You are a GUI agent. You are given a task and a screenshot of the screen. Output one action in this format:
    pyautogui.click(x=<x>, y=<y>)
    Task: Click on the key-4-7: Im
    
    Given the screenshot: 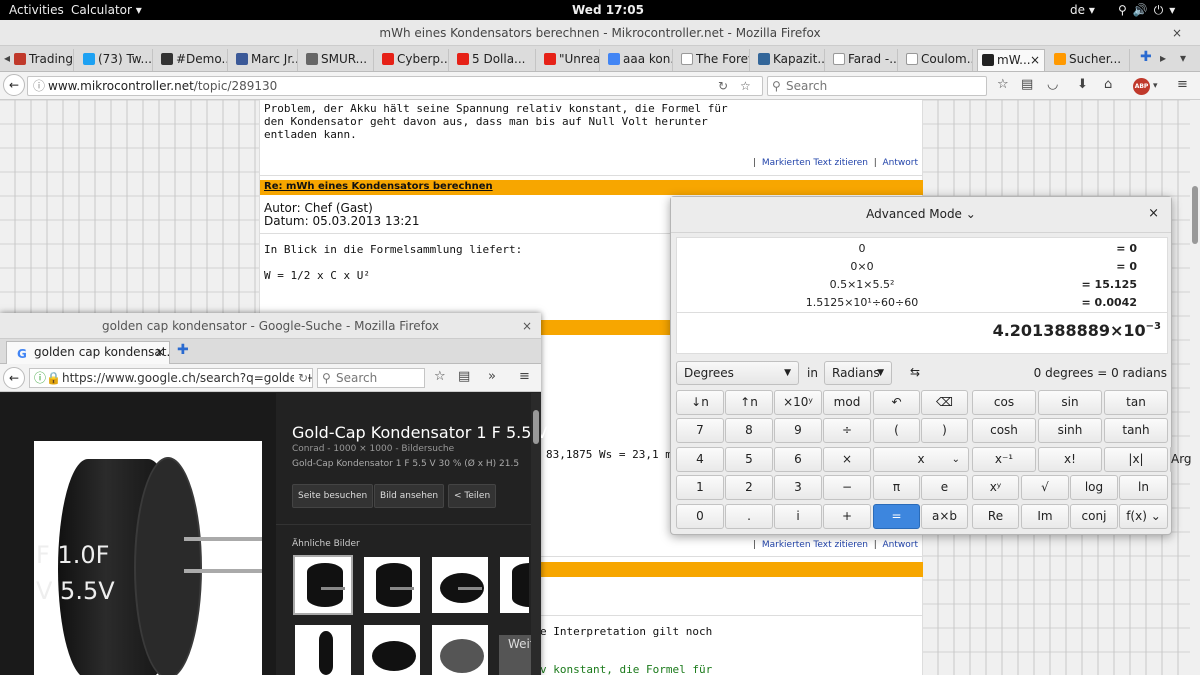 What is the action you would take?
    pyautogui.click(x=1045, y=516)
    